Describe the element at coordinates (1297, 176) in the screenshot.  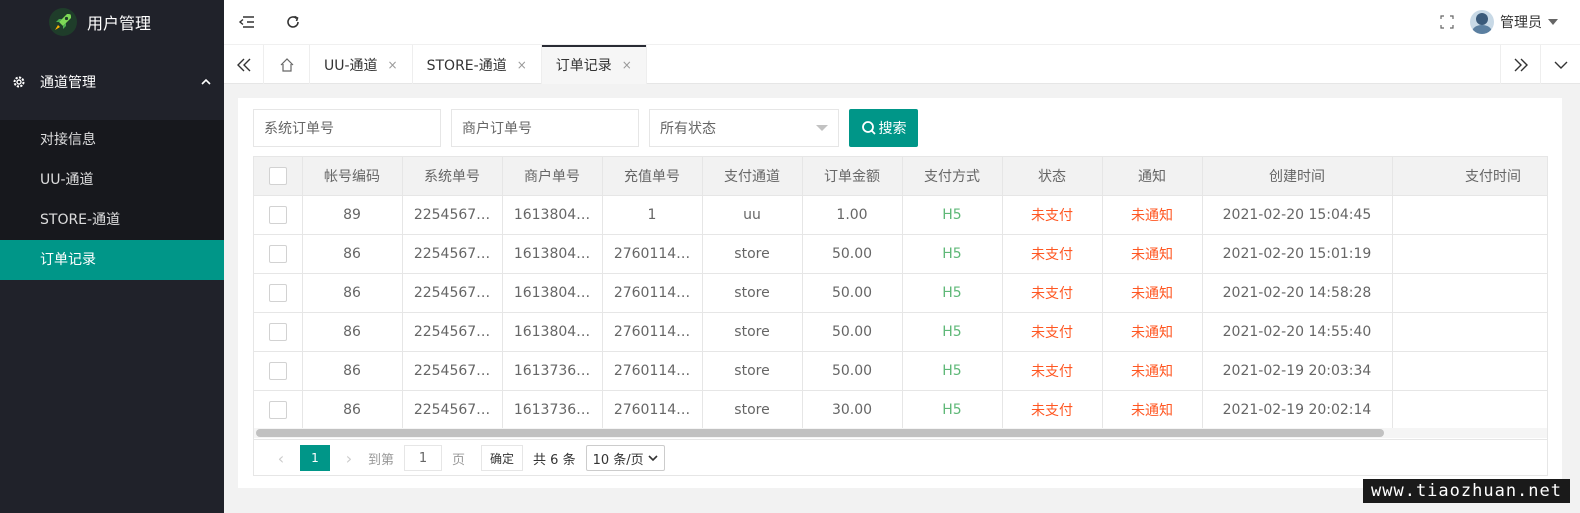
I see `column-header: 创建时间` at that location.